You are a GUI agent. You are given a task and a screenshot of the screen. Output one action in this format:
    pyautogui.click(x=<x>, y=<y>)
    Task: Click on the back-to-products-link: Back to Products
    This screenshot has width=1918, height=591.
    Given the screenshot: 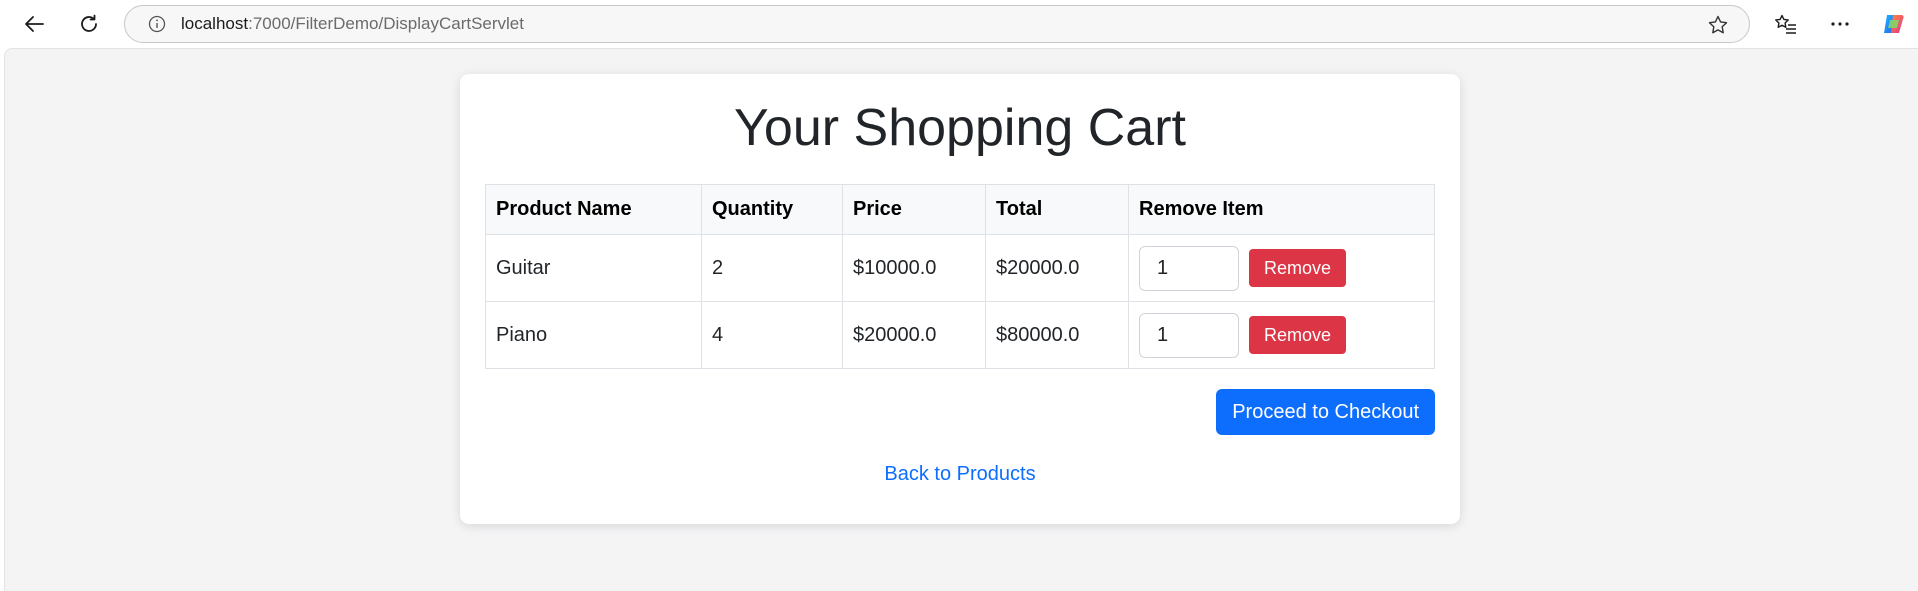 What is the action you would take?
    pyautogui.click(x=959, y=474)
    